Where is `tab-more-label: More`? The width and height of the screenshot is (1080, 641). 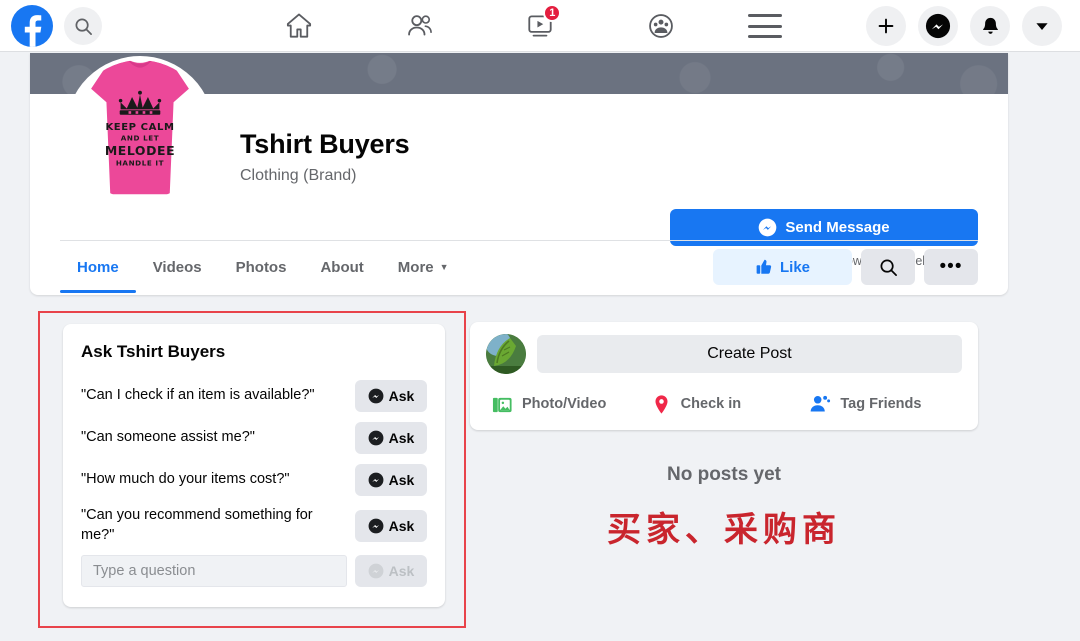 tab-more-label: More is located at coordinates (415, 267).